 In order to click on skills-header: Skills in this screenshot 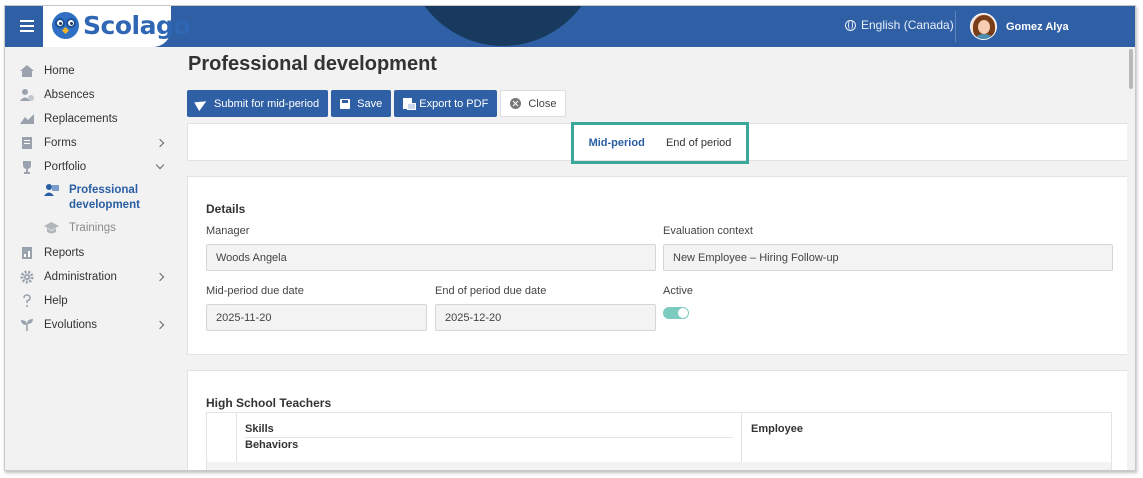, I will do `click(259, 429)`.